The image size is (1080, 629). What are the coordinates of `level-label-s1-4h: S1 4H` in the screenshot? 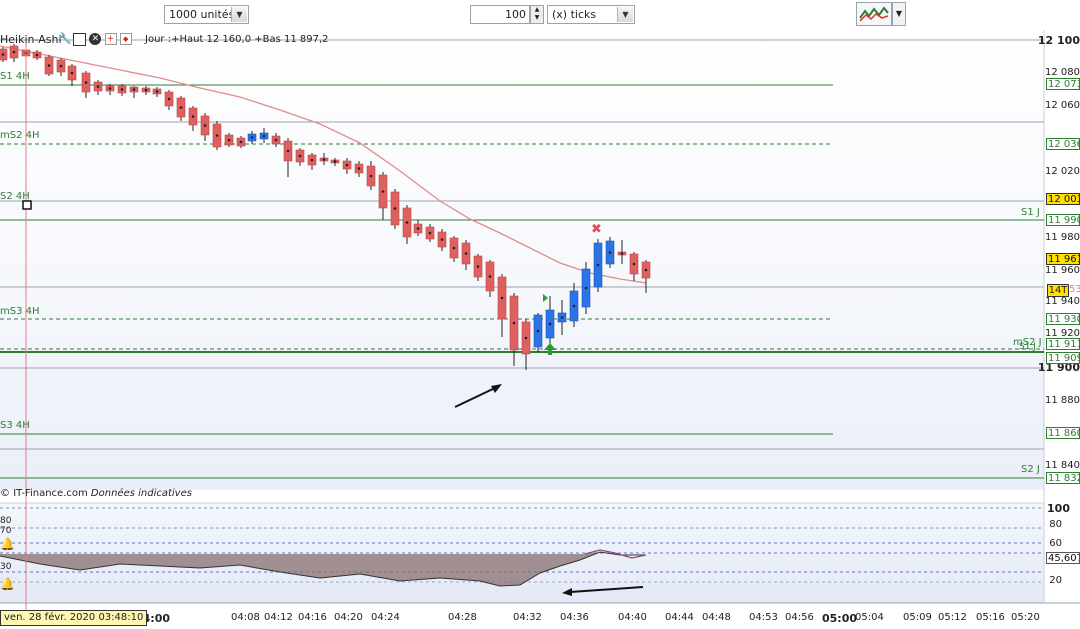 It's located at (15, 76).